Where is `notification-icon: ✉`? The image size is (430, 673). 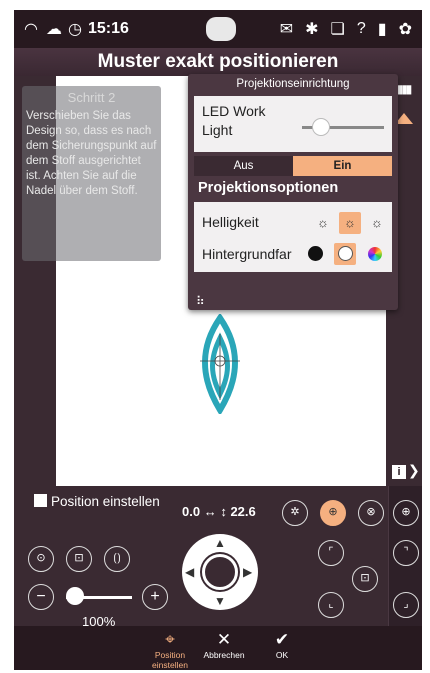 notification-icon: ✉ is located at coordinates (286, 29).